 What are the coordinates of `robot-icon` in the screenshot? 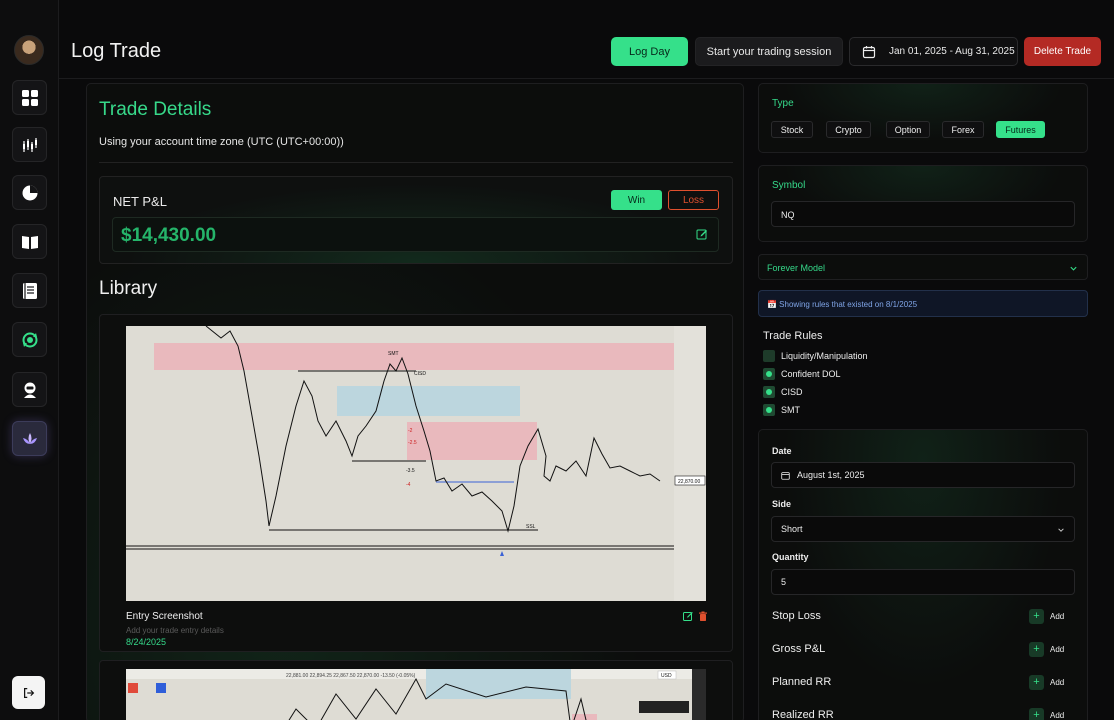 It's located at (29, 389).